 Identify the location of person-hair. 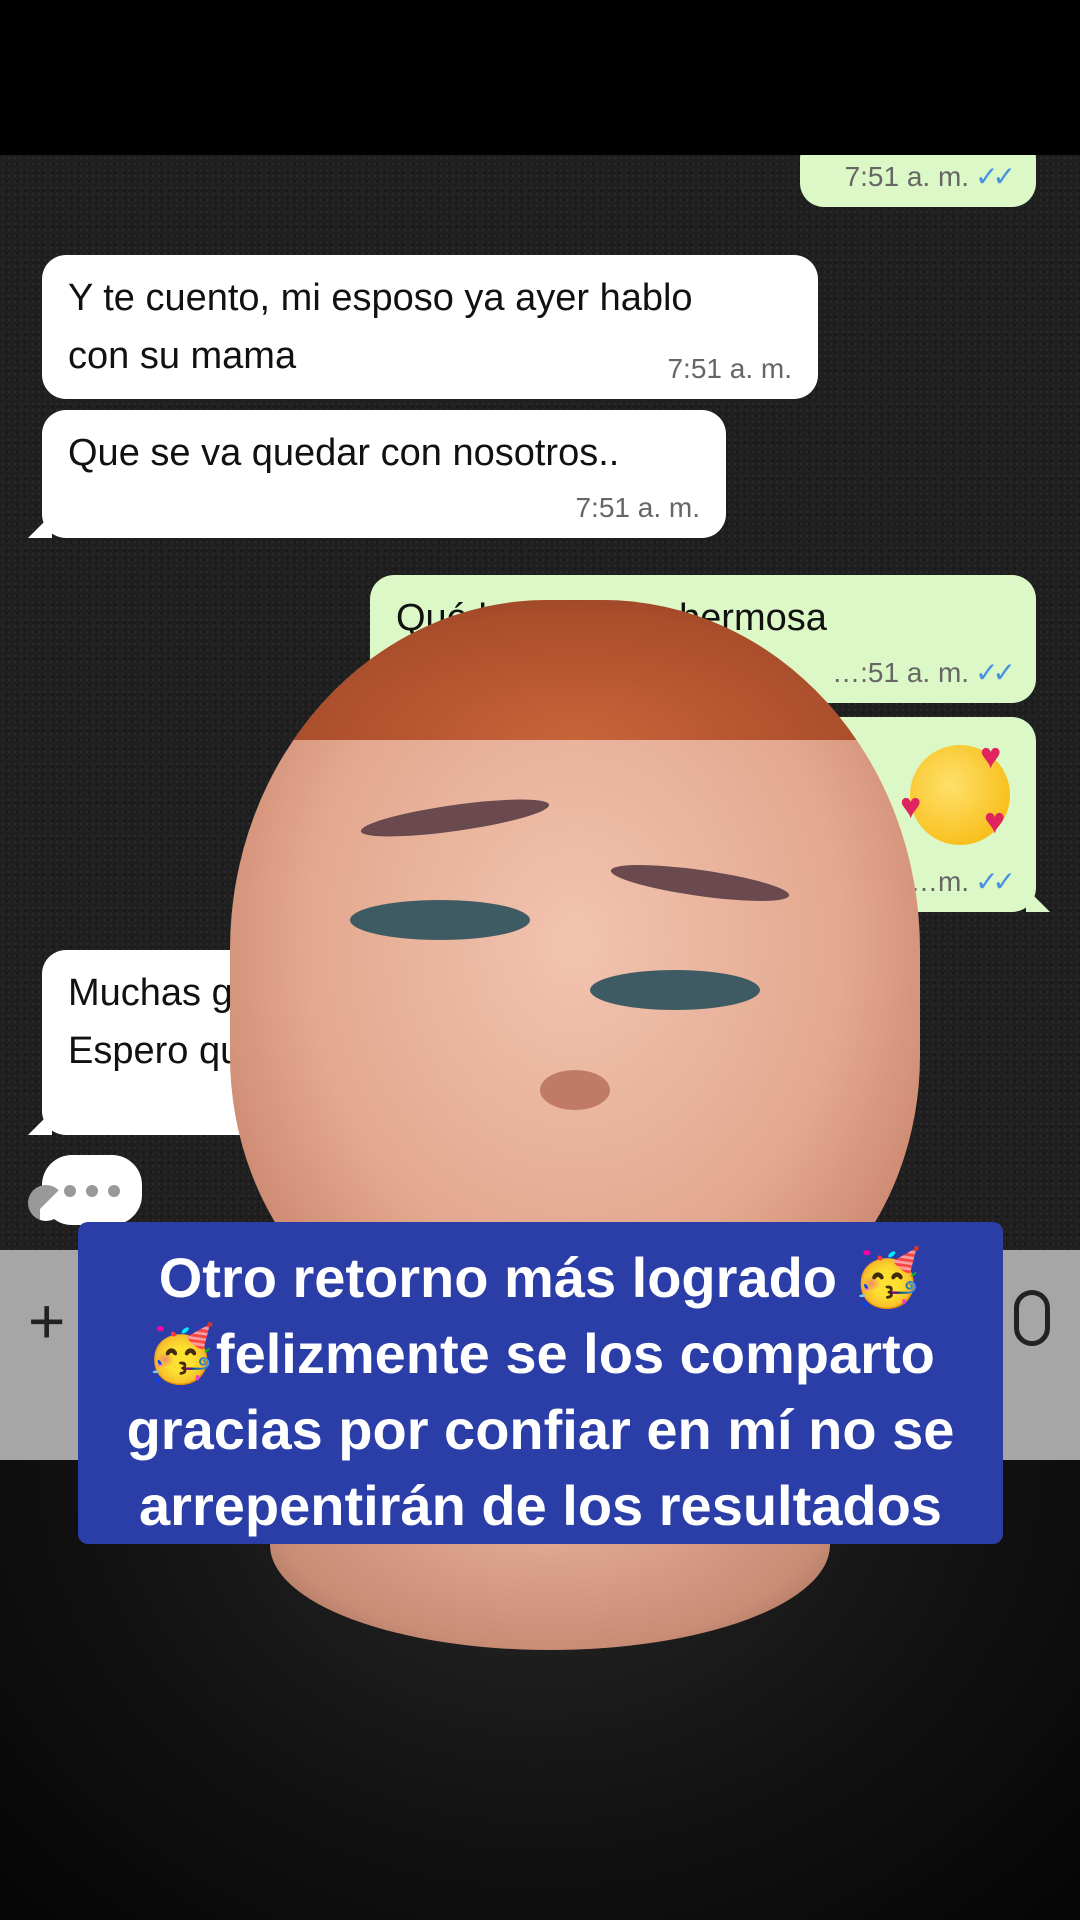
(575, 670).